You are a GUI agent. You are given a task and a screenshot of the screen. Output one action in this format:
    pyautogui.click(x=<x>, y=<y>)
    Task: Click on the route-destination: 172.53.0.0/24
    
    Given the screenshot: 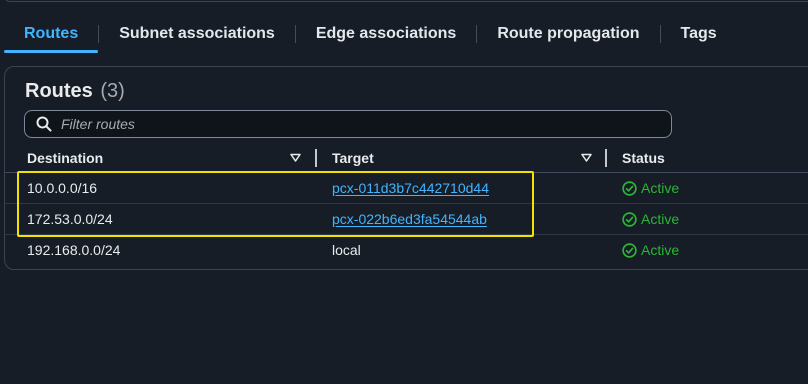 What is the action you would take?
    pyautogui.click(x=70, y=219)
    